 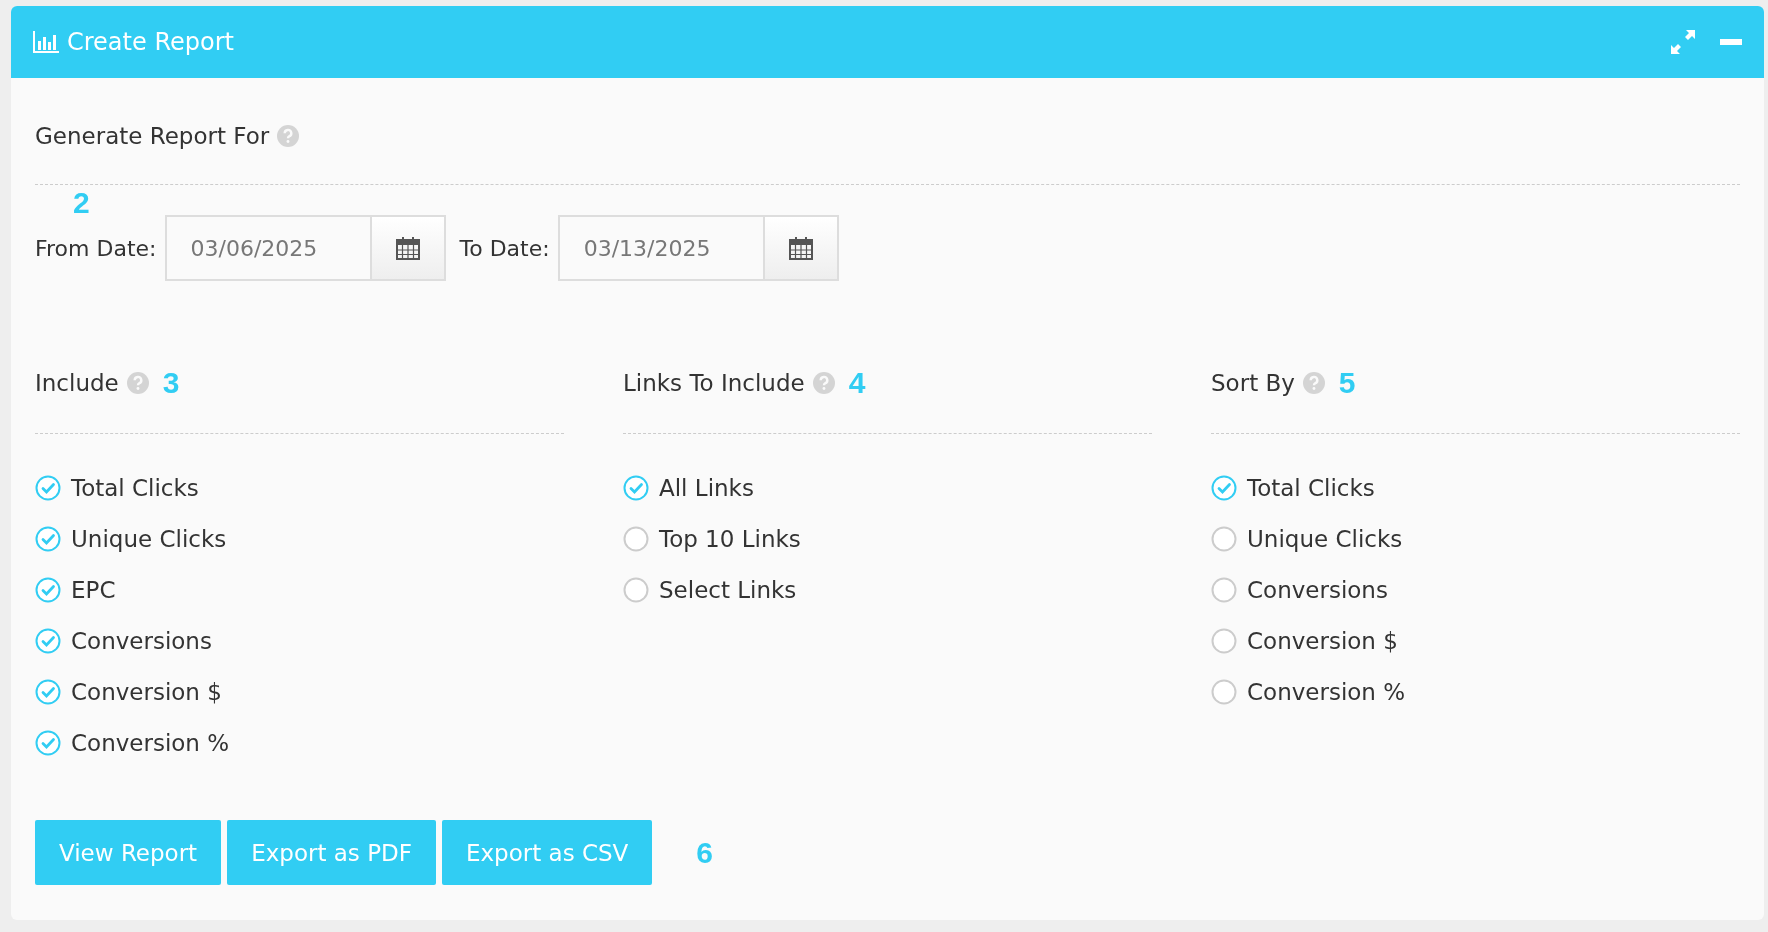 I want to click on annotation-number: 2, so click(x=82, y=203).